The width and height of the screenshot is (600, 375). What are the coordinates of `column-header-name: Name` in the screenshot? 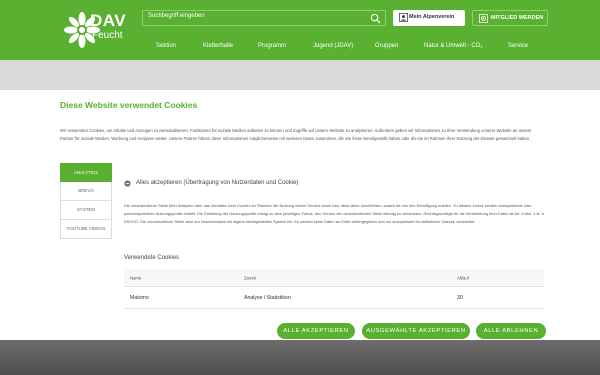 It's located at (136, 277).